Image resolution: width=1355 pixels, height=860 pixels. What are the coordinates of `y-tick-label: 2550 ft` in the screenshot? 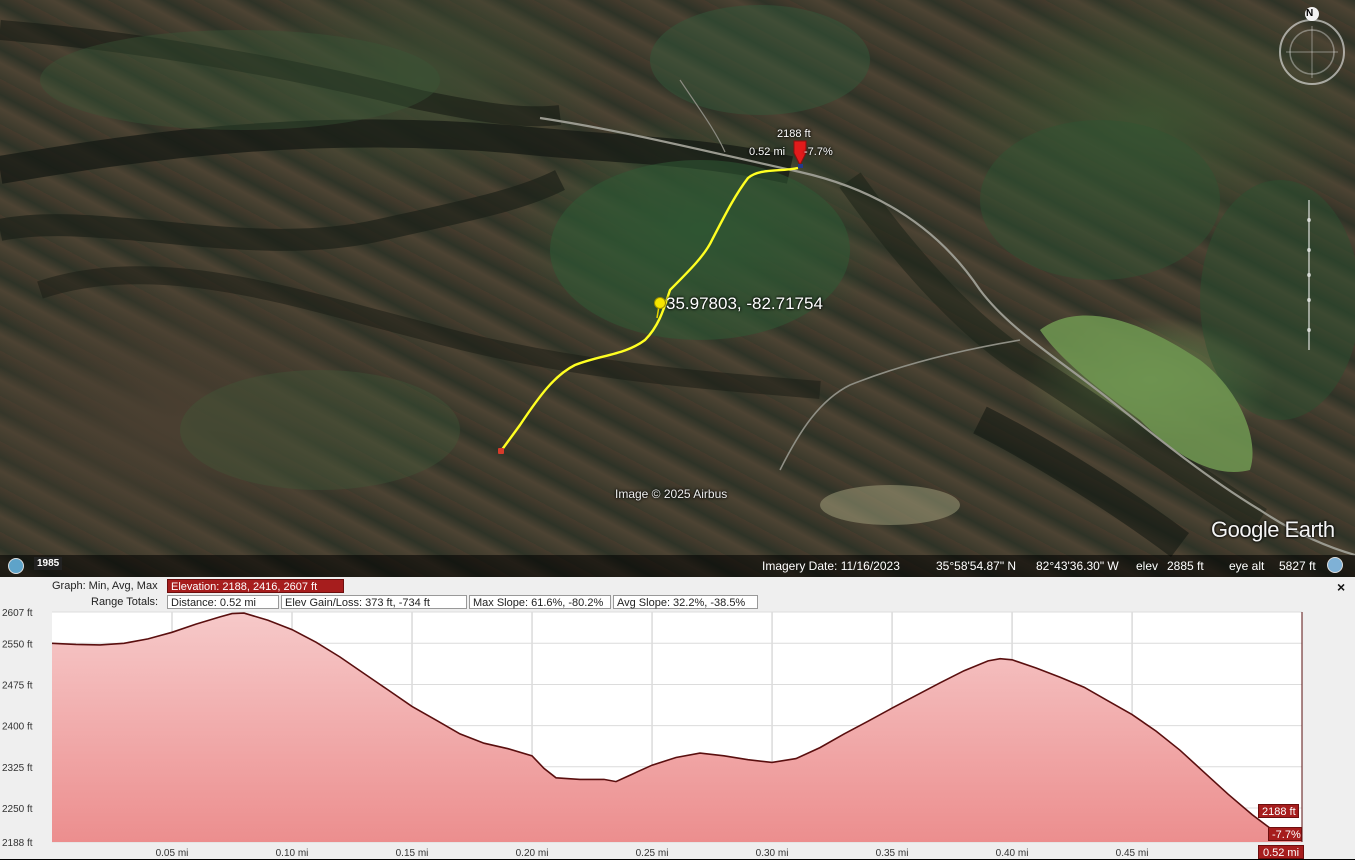 It's located at (17, 644).